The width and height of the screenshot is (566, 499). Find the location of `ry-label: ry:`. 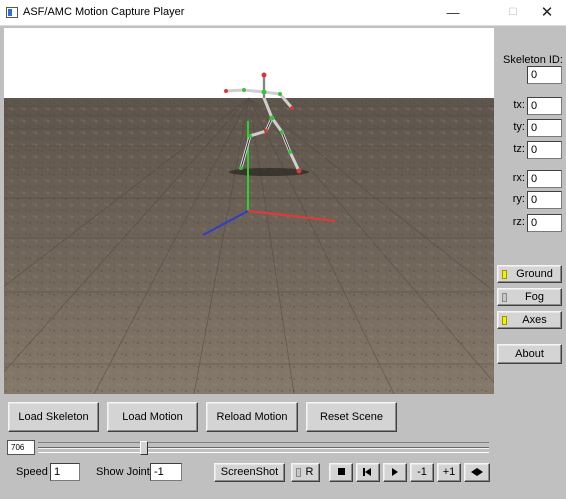

ry-label: ry: is located at coordinates (518, 199).